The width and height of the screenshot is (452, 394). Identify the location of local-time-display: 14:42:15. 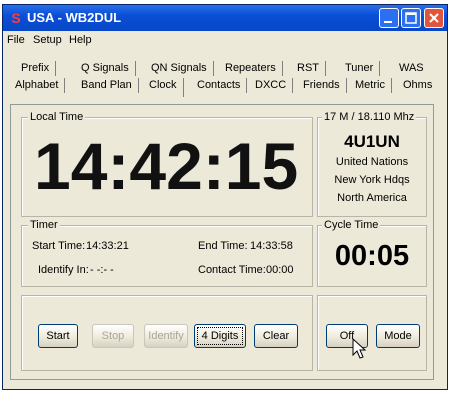
(166, 166).